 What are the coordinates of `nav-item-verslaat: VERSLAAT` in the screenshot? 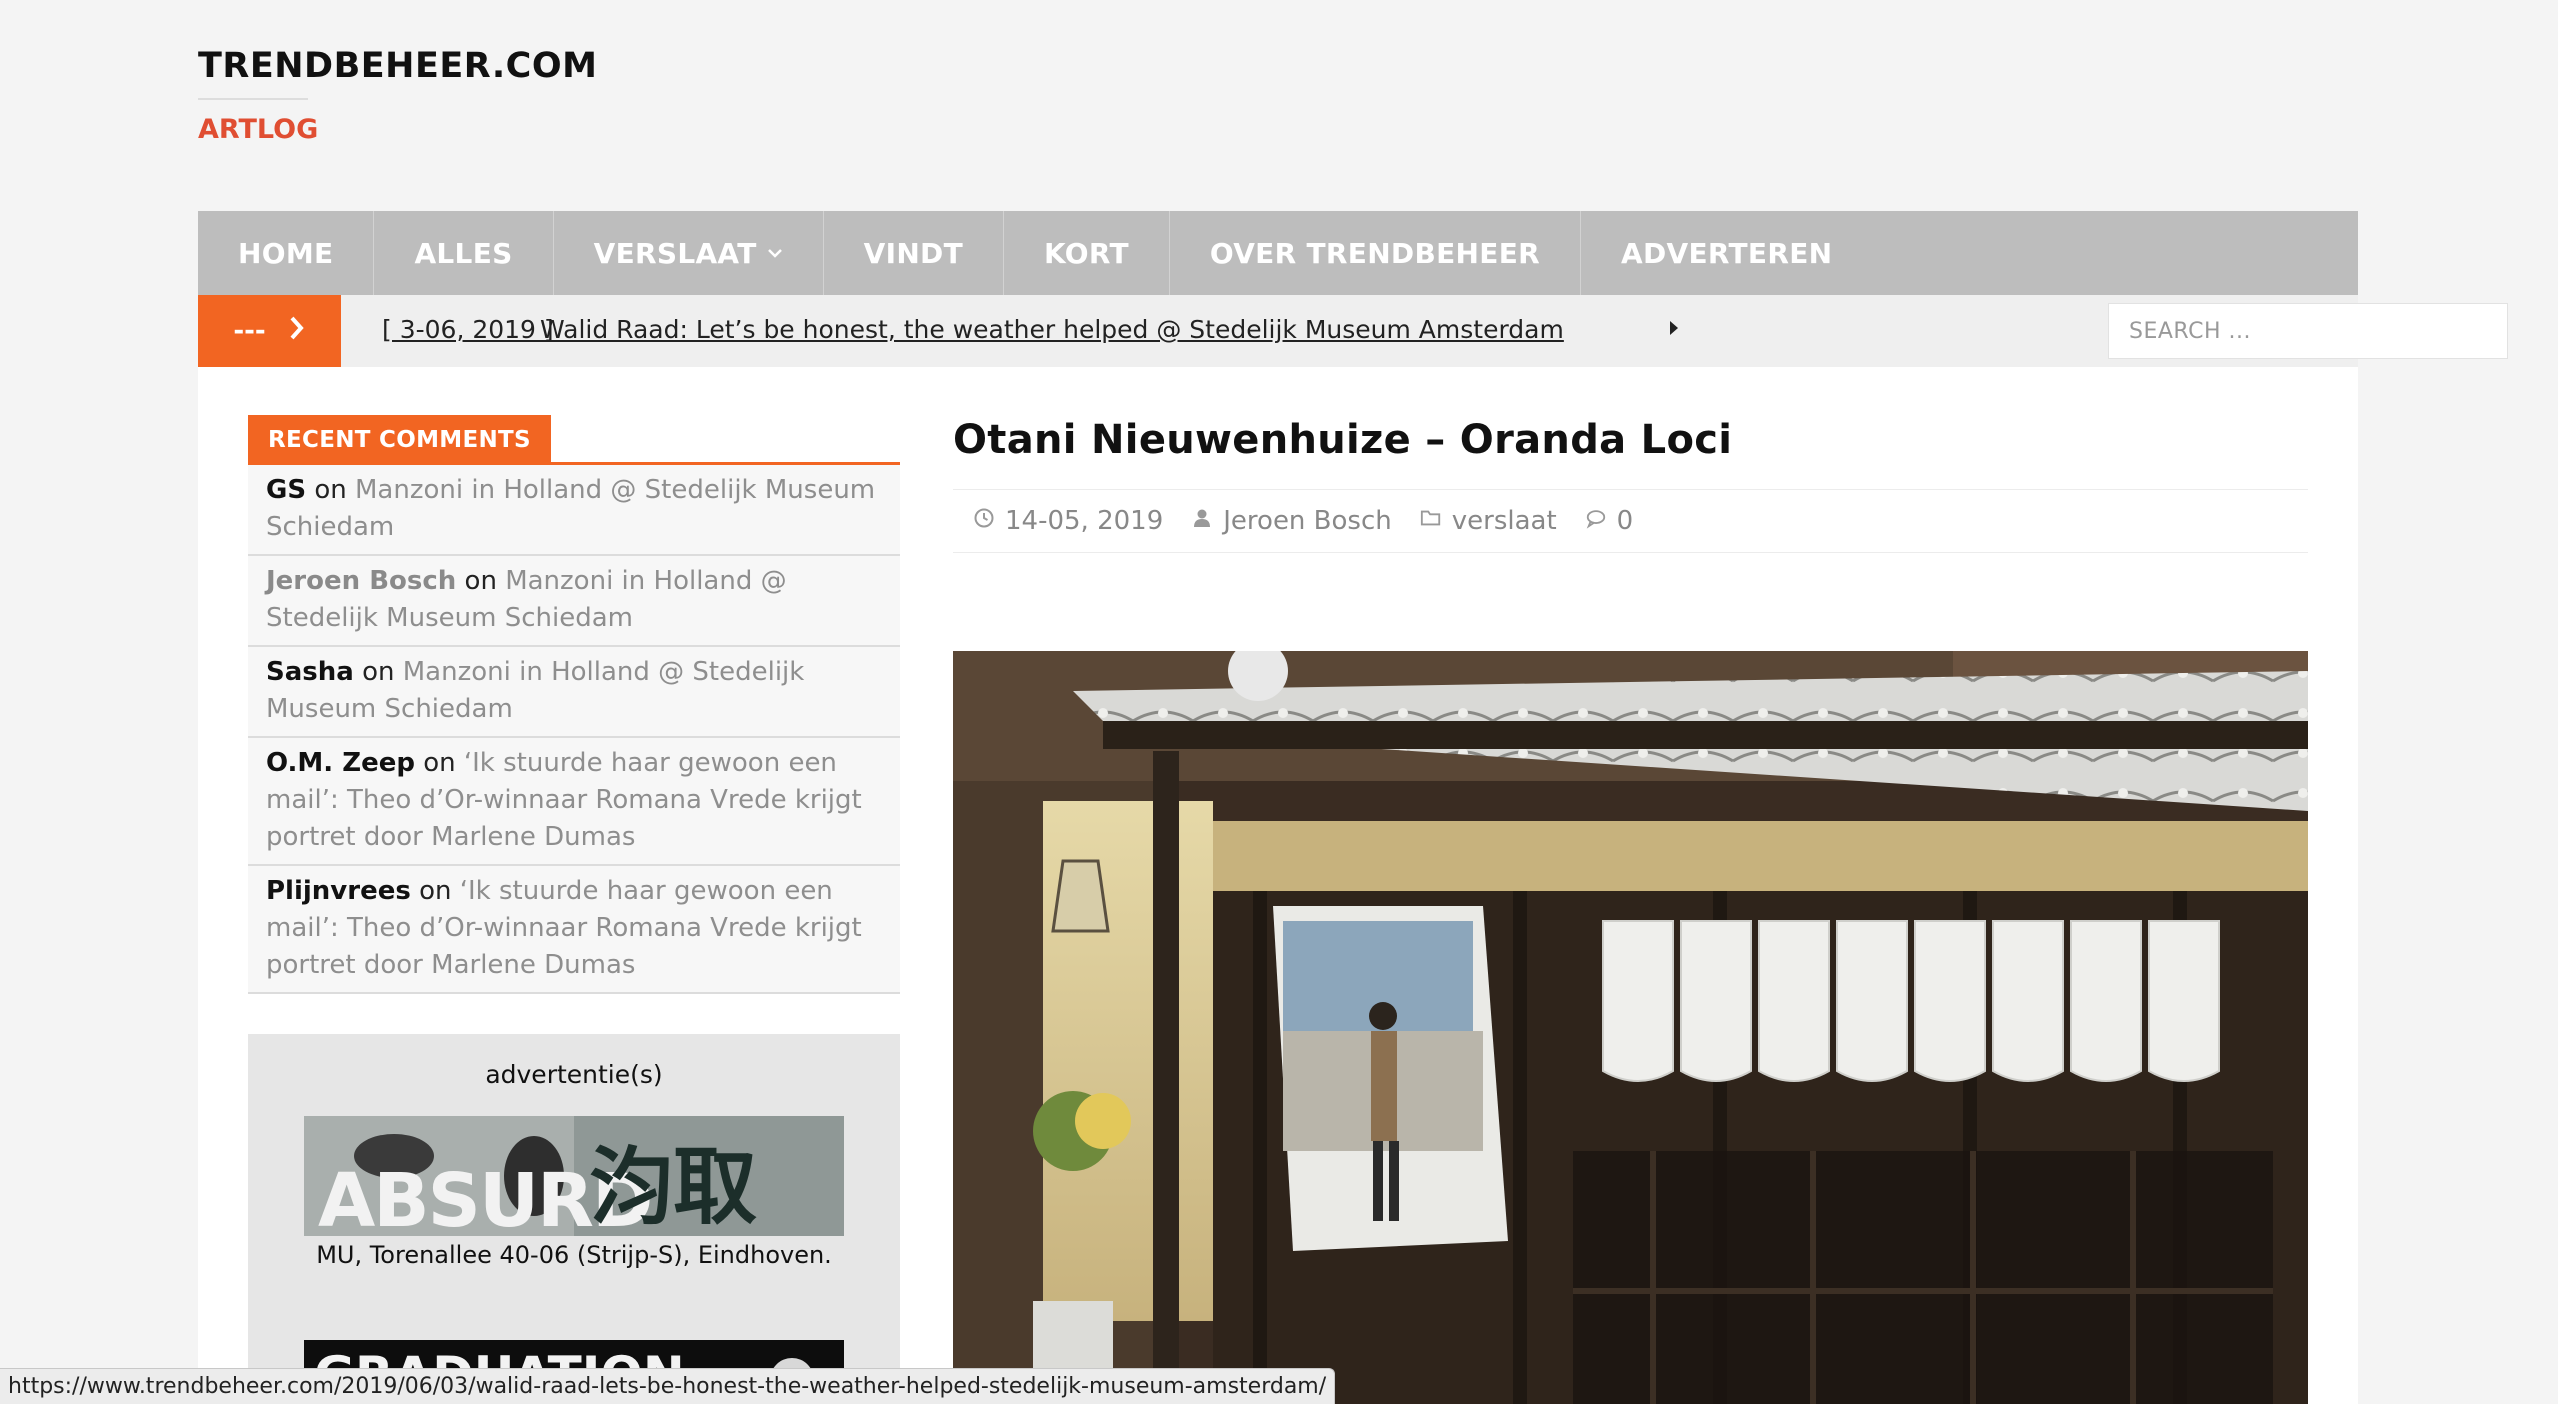 It's located at (689, 253).